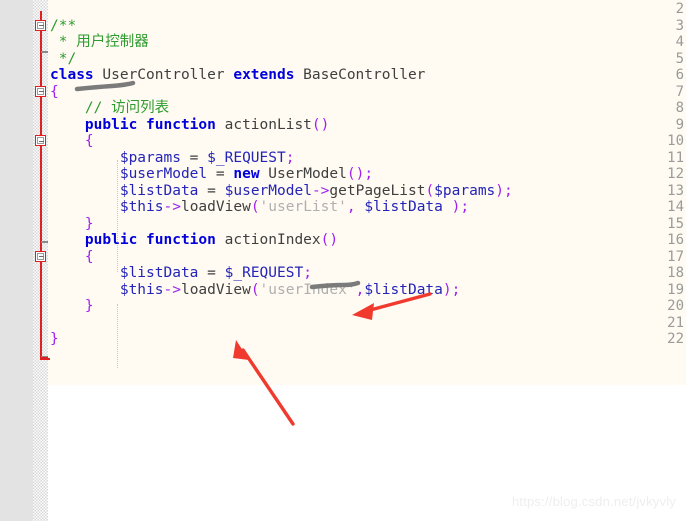  What do you see at coordinates (140, 108) in the screenshot?
I see `code-token: 访问列表` at bounding box center [140, 108].